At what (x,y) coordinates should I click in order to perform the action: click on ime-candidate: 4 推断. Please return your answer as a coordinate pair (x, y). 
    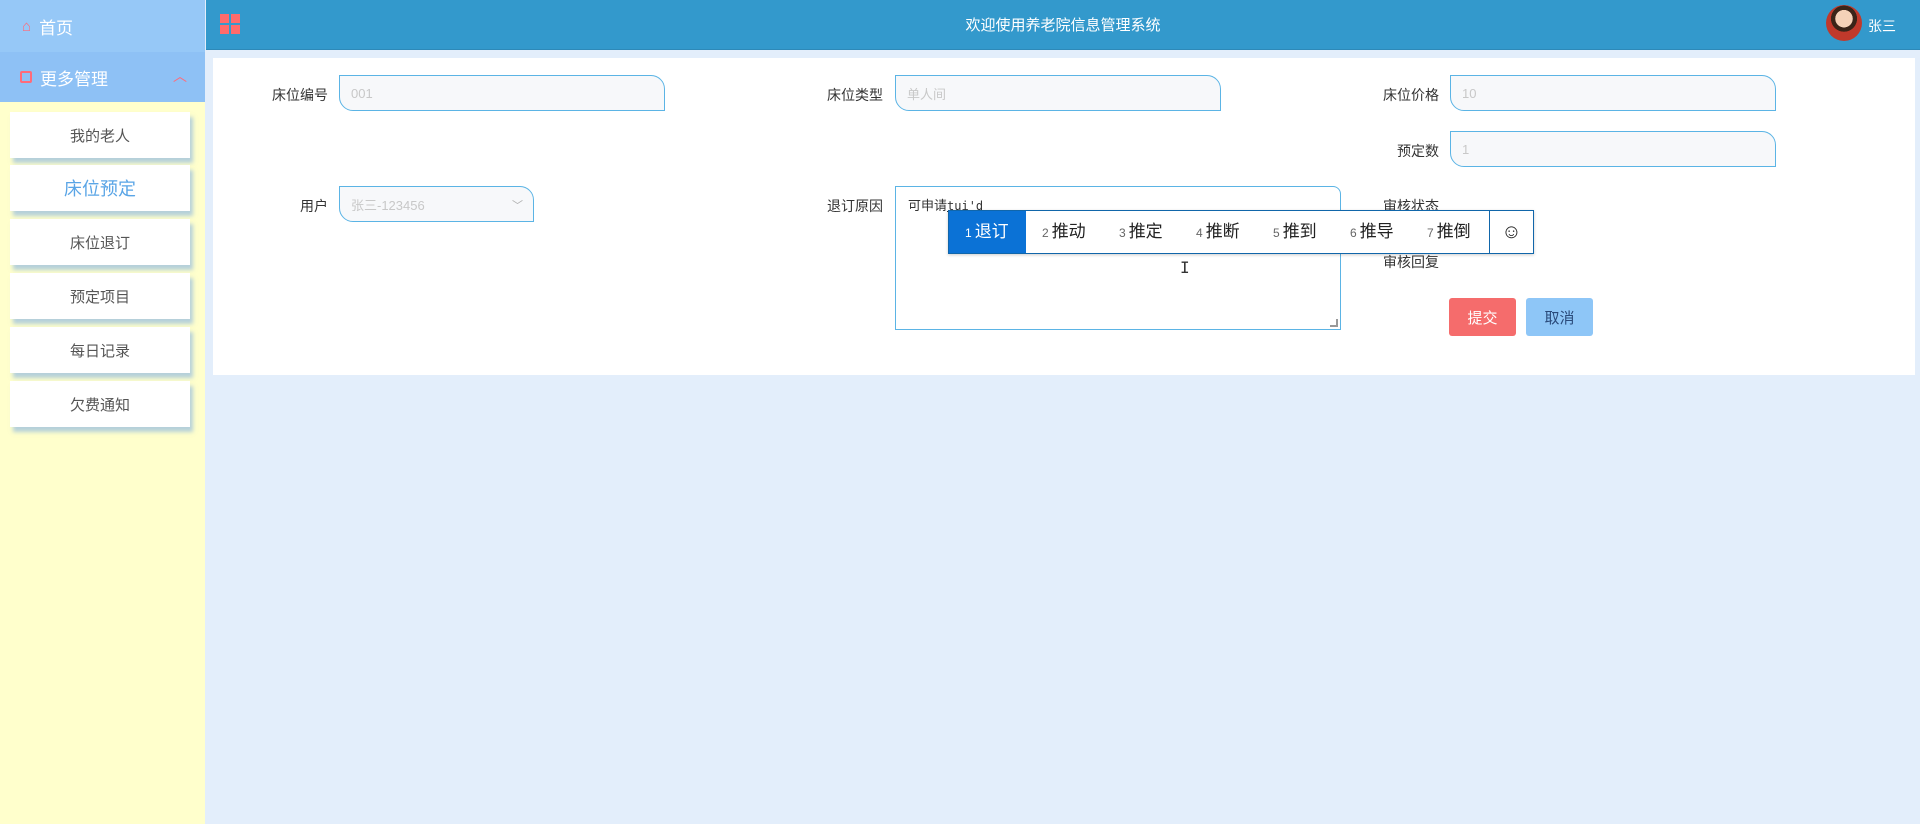
    Looking at the image, I should click on (1218, 232).